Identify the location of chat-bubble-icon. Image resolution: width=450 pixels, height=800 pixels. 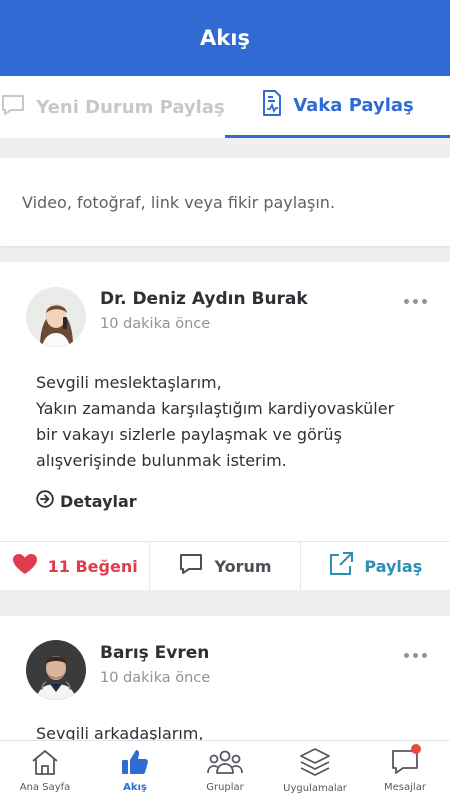
(13, 107).